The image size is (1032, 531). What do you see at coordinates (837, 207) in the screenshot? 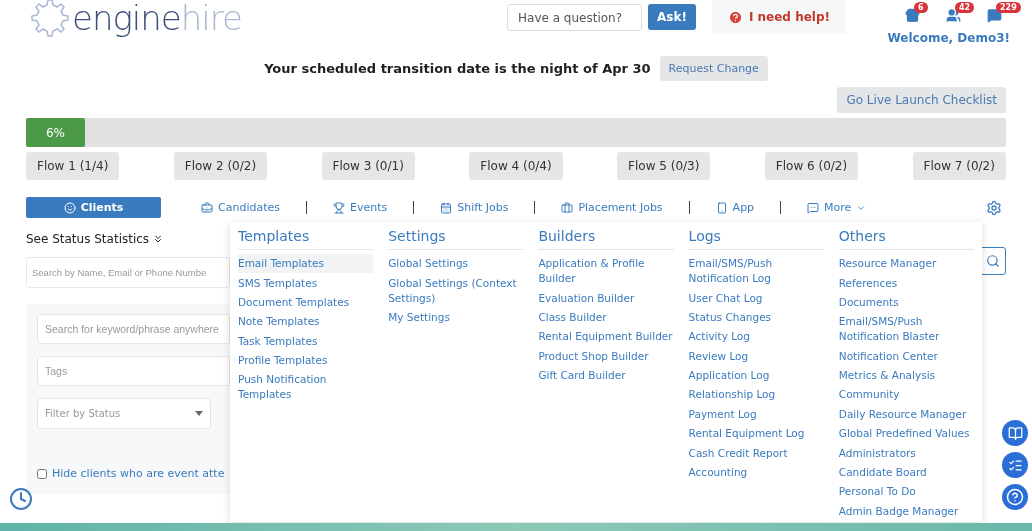
I see `nav-tab: More` at bounding box center [837, 207].